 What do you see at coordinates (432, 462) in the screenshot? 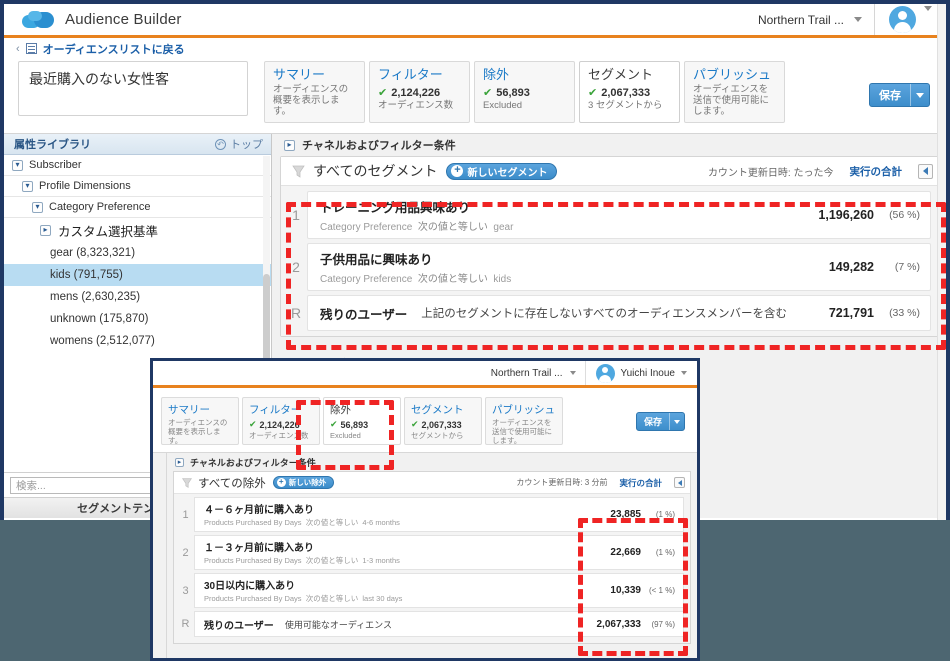
I see `overlay-channel-filter-conditions: ▸ チャネルおよびフィルター条件` at bounding box center [432, 462].